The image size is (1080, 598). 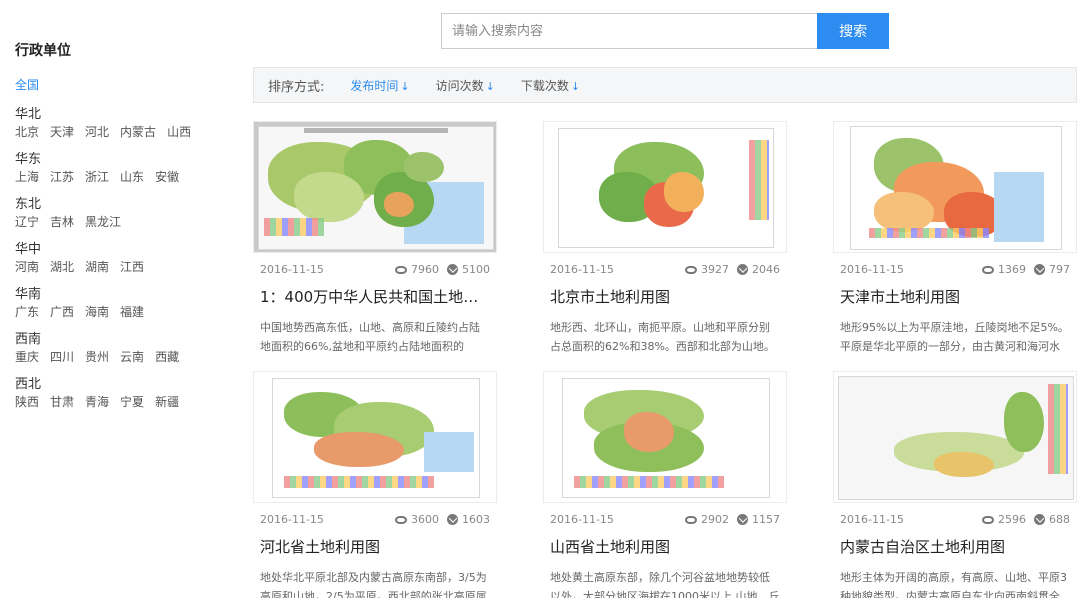 I want to click on sort-by-visits: 访问次数 ↓, so click(x=465, y=85).